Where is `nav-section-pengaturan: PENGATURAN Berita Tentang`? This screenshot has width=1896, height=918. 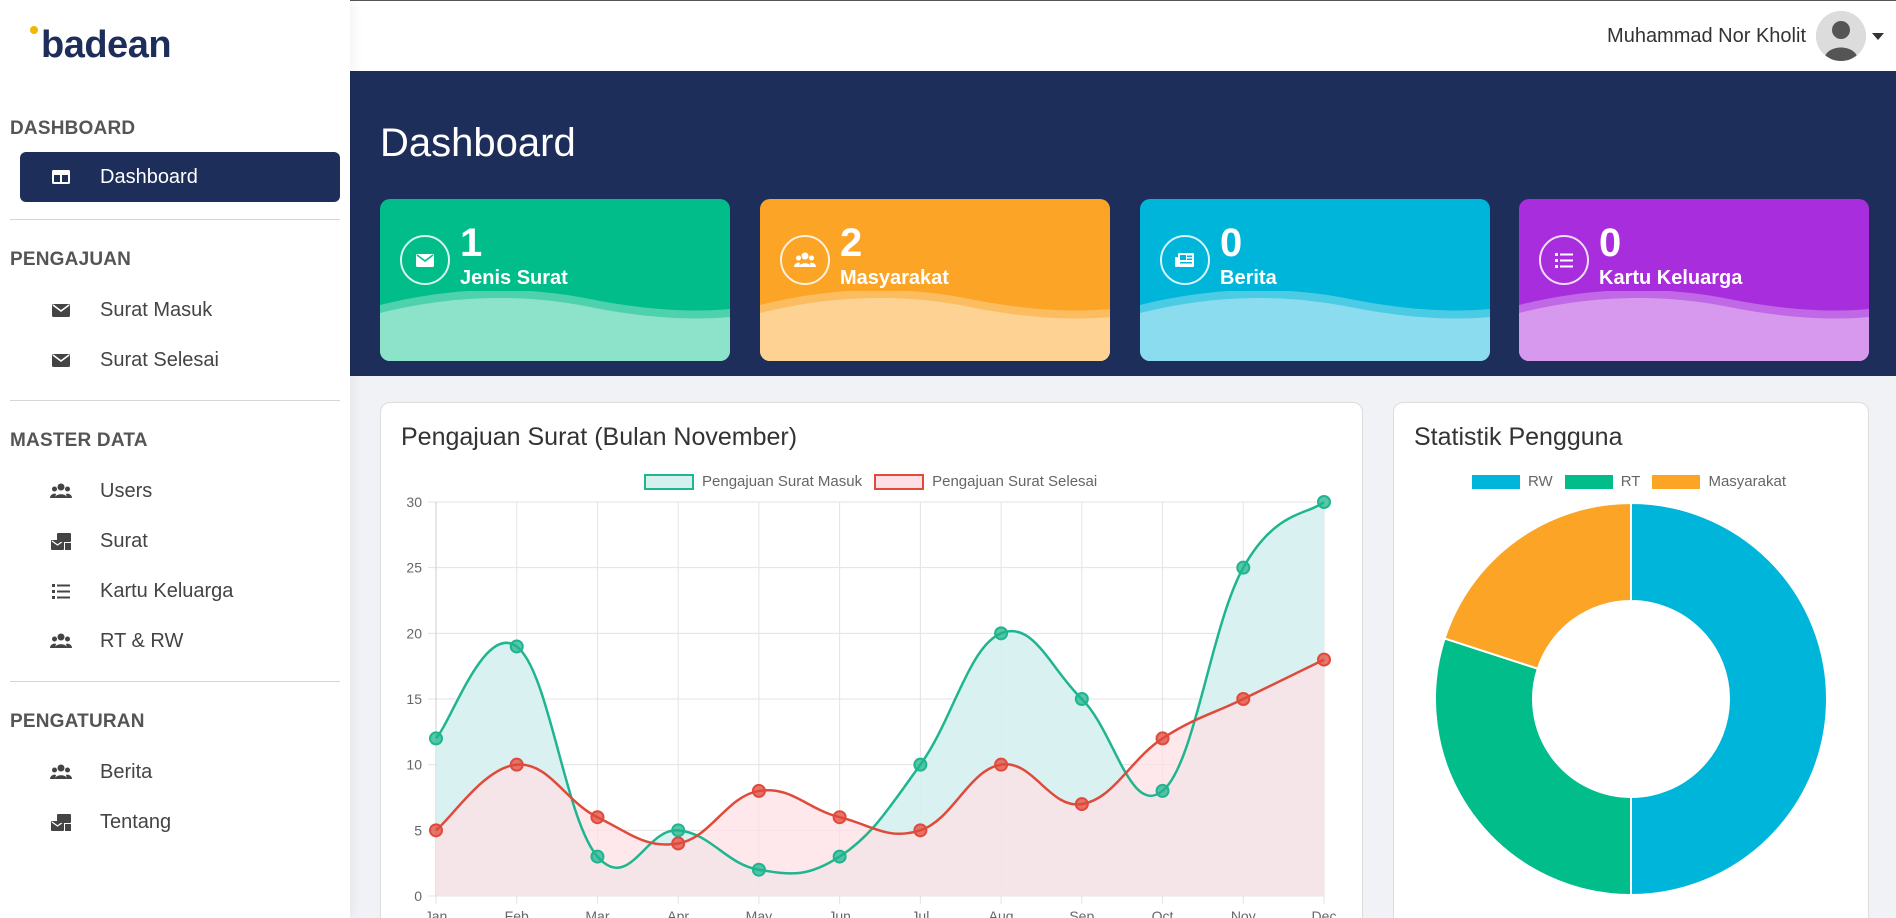 nav-section-pengaturan: PENGATURAN Berita Tentang is located at coordinates (175, 778).